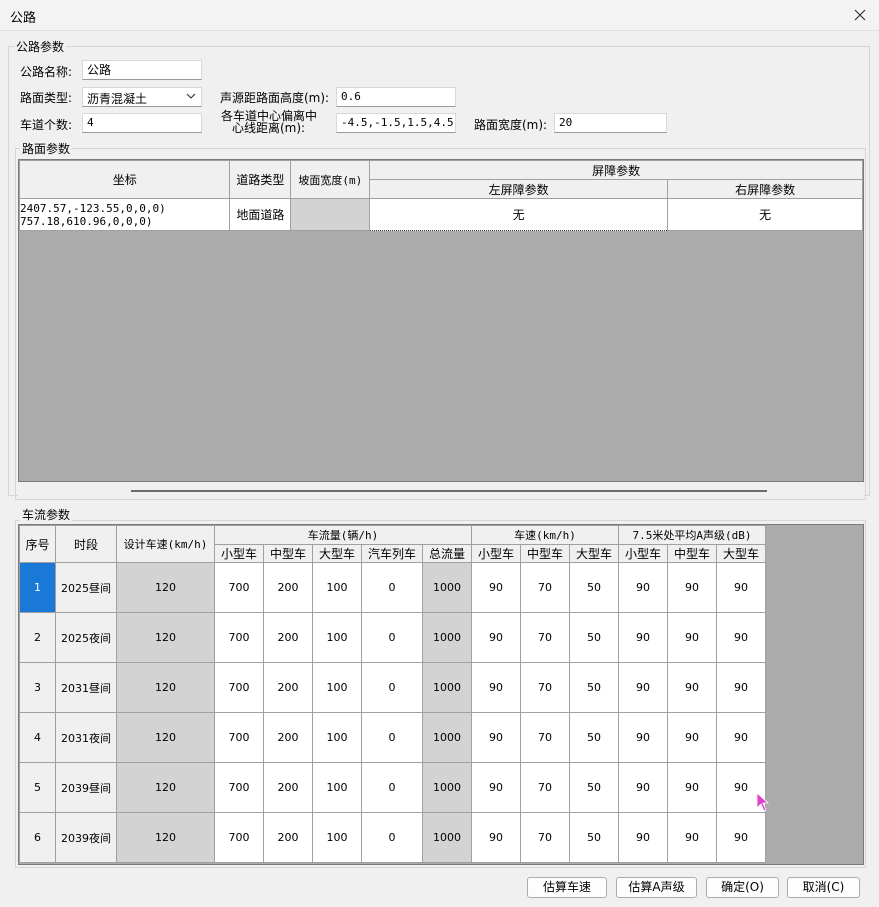 The width and height of the screenshot is (879, 907). What do you see at coordinates (337, 553) in the screenshot?
I see `header-flow-large: 大型车` at bounding box center [337, 553].